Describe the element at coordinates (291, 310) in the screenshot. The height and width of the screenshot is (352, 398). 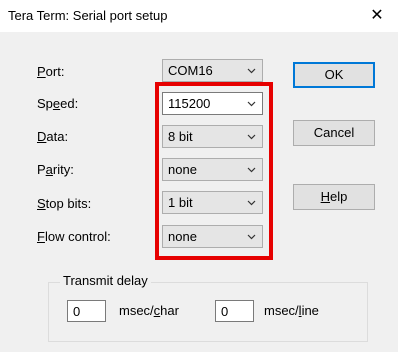
I see `msec-per-line-label: msec/line` at that location.